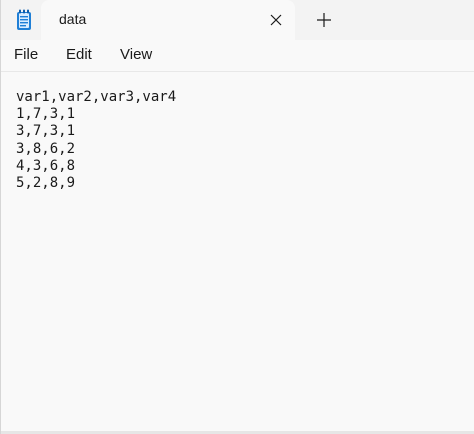  I want to click on notepad-icon, so click(24, 20).